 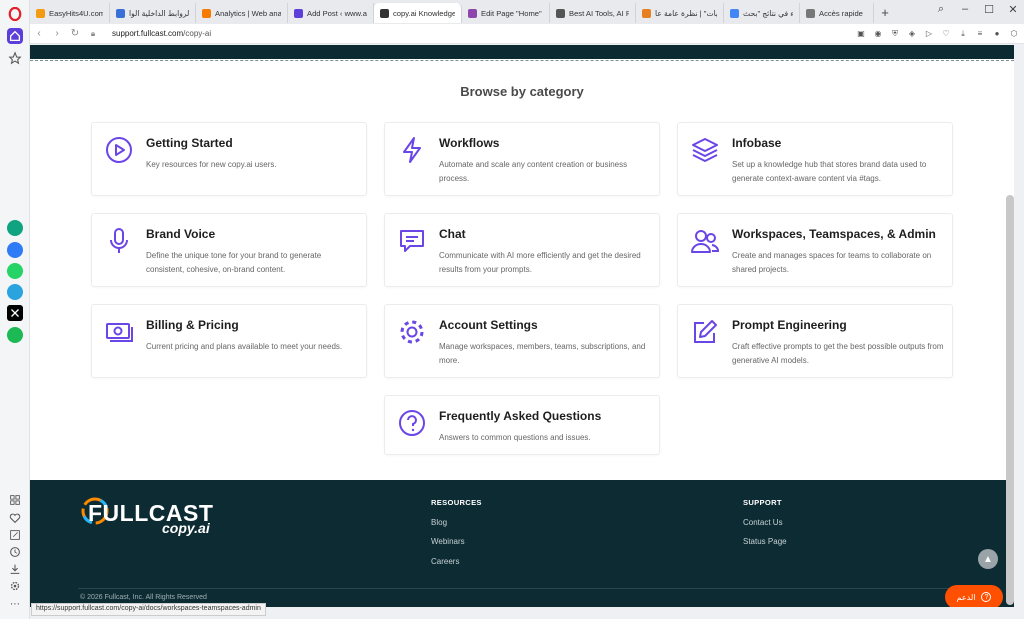 I want to click on tab-0: EasyHits4U.com - massi, so click(x=70, y=13).